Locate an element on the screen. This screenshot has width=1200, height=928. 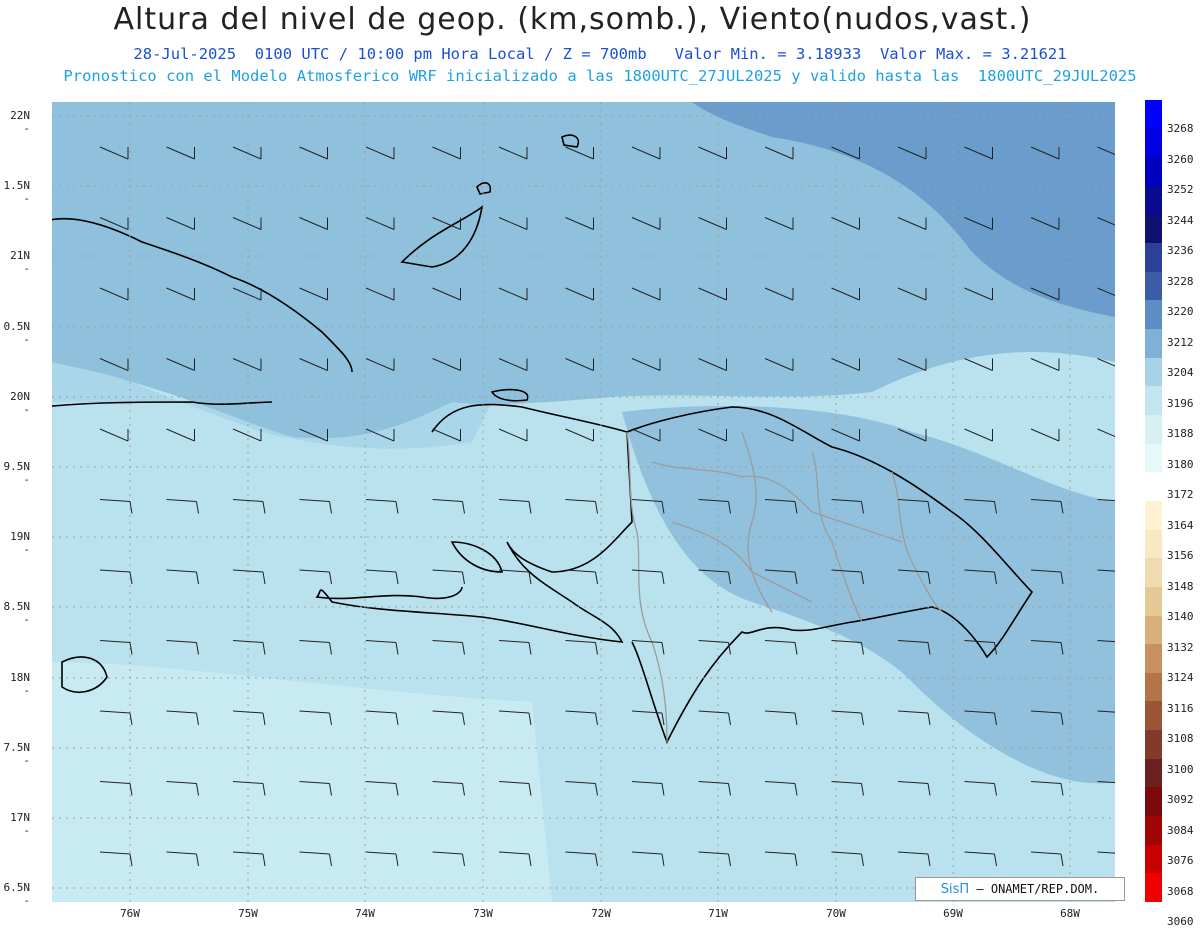
longitude-label: 69W is located at coordinates (953, 913).